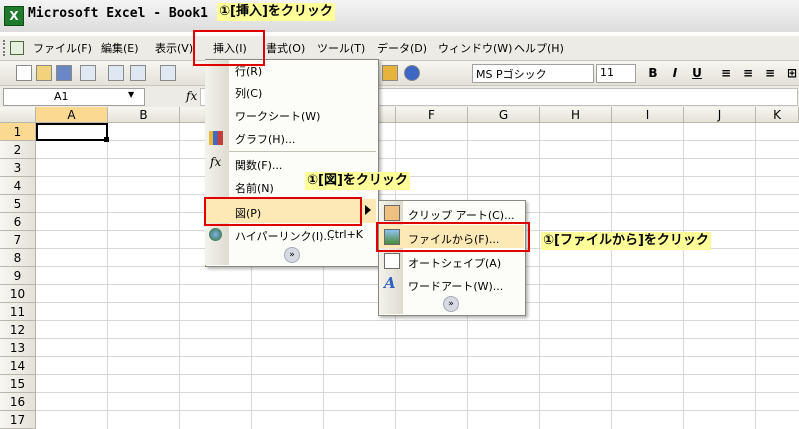  What do you see at coordinates (402, 48) in the screenshot?
I see `menu-data: データ(D)` at bounding box center [402, 48].